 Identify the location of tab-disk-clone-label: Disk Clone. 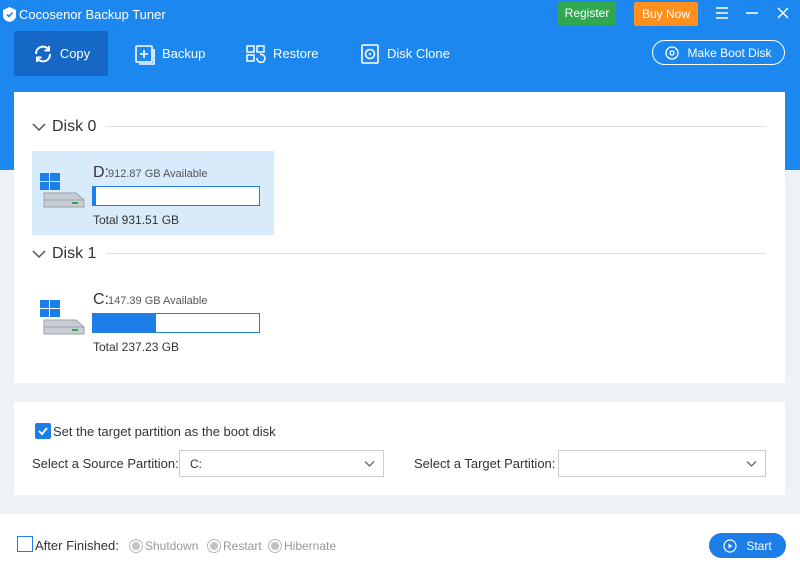
(418, 53).